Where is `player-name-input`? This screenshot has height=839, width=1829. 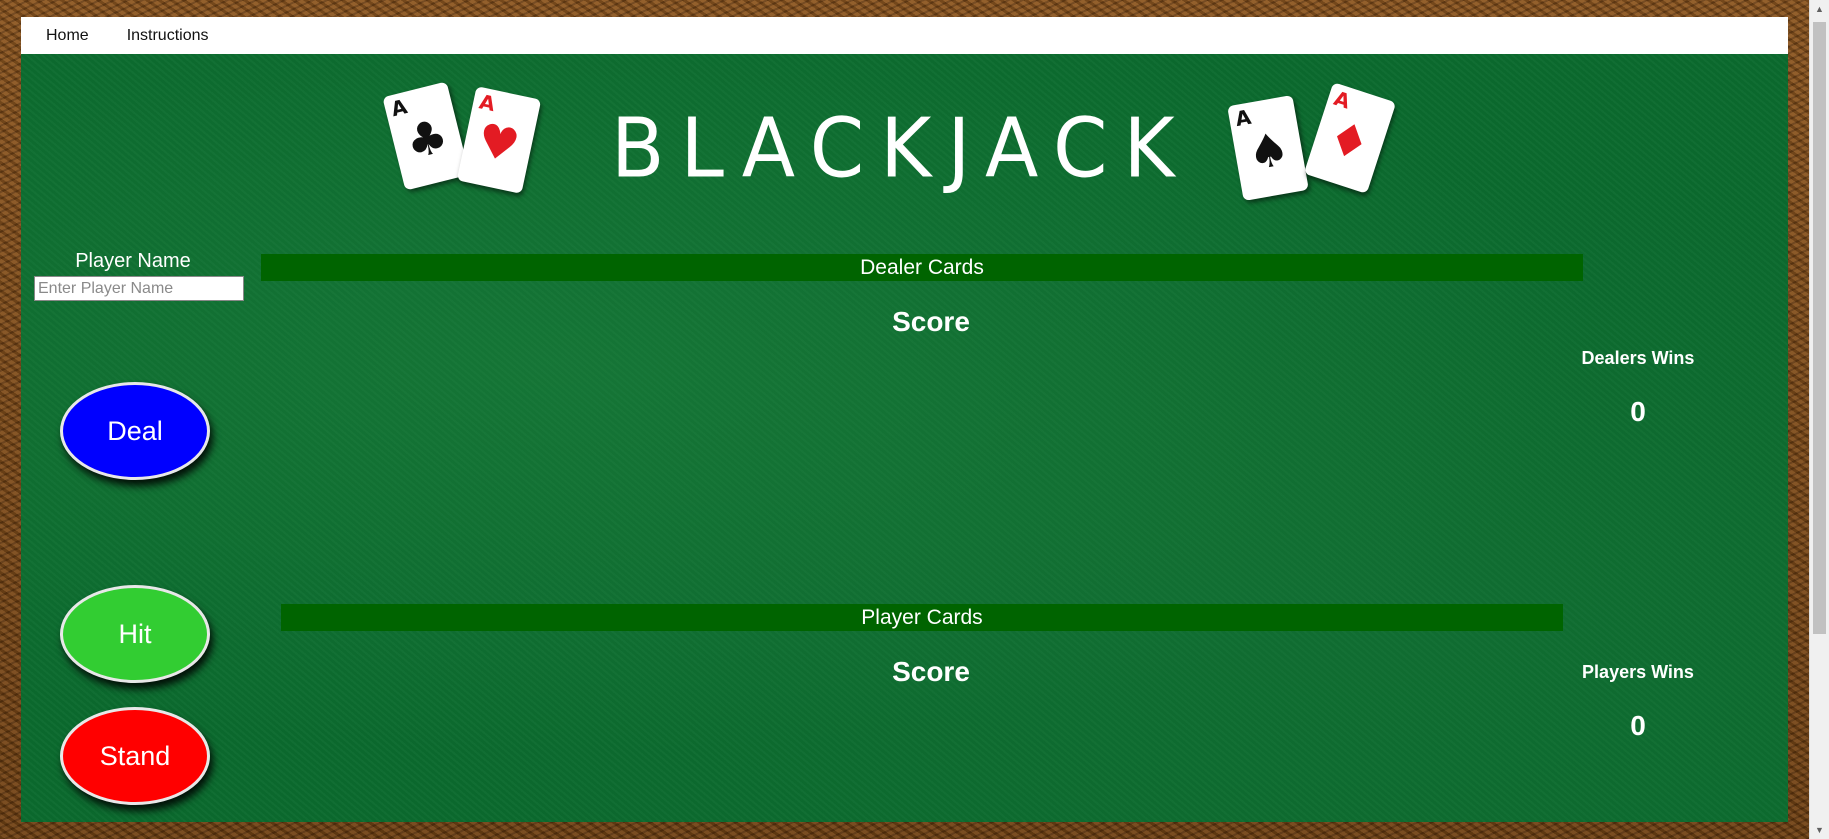
player-name-input is located at coordinates (139, 288).